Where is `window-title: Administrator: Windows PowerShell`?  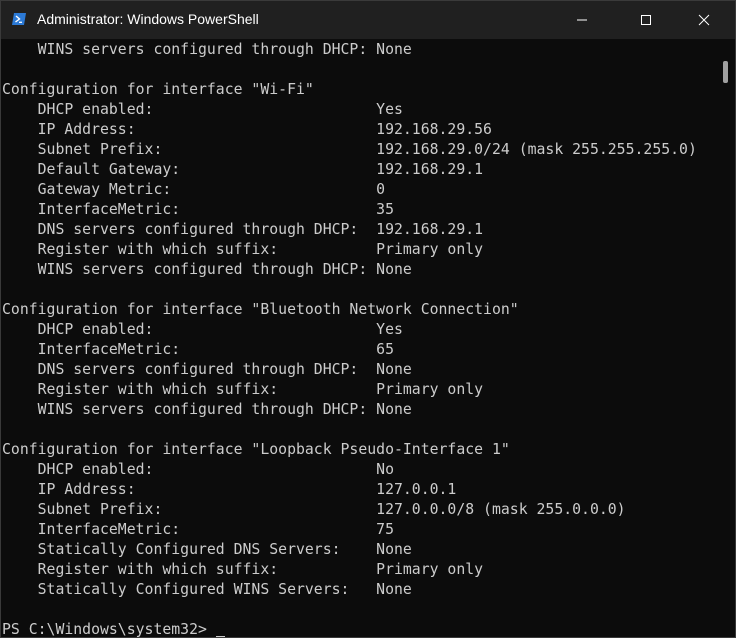
window-title: Administrator: Windows PowerShell is located at coordinates (148, 19).